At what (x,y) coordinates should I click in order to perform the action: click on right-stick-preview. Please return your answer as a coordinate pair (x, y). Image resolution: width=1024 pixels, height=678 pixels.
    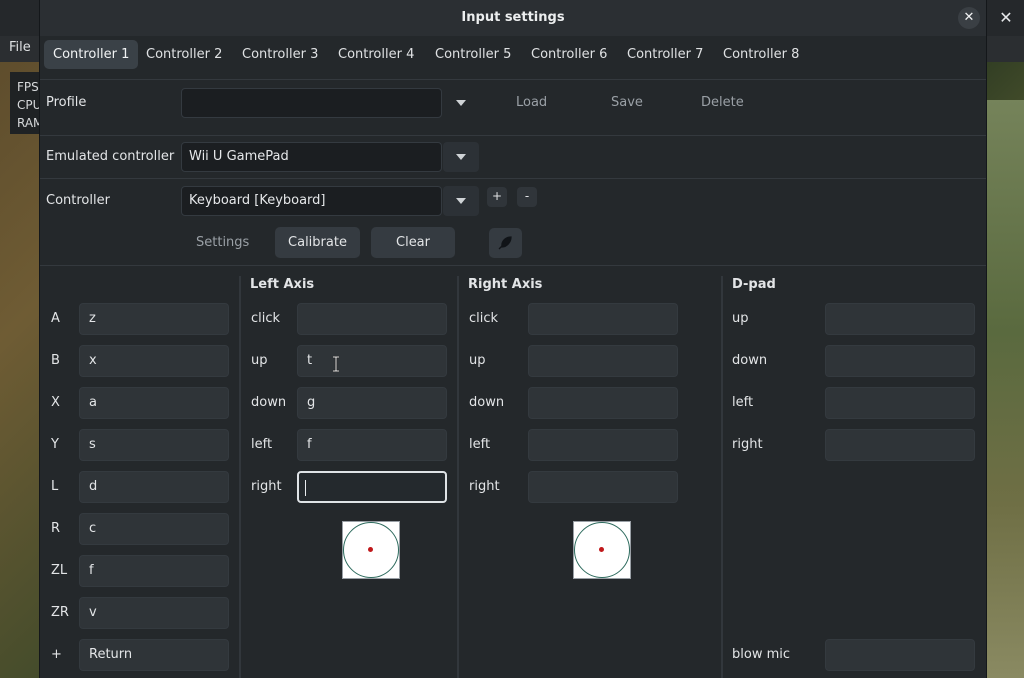
    Looking at the image, I should click on (602, 550).